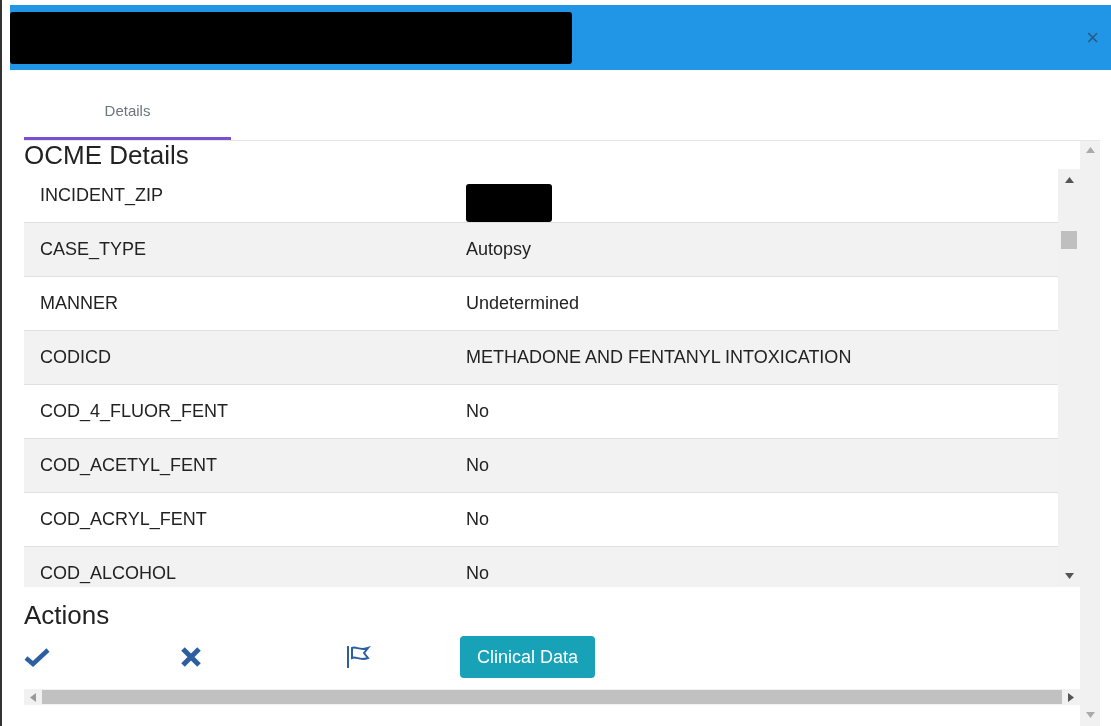 The height and width of the screenshot is (726, 1111). What do you see at coordinates (191, 657) in the screenshot?
I see `close-icon` at bounding box center [191, 657].